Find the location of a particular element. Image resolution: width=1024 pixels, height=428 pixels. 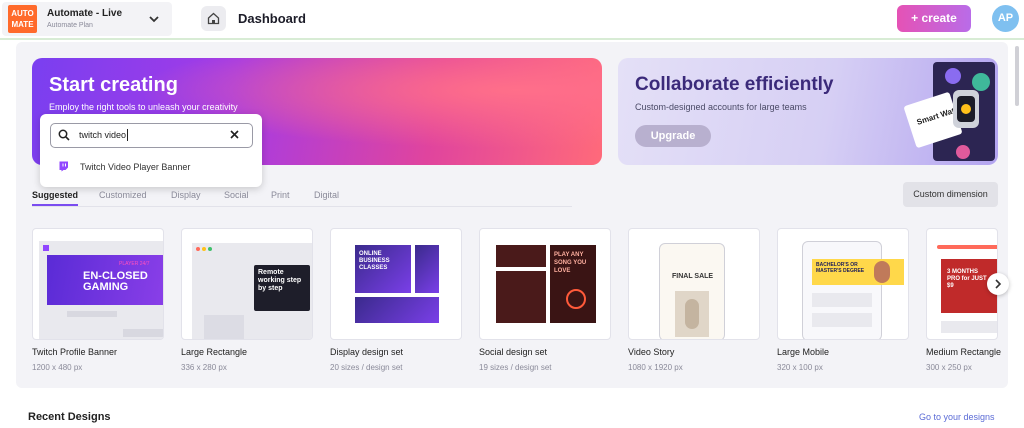

home-button is located at coordinates (213, 18).